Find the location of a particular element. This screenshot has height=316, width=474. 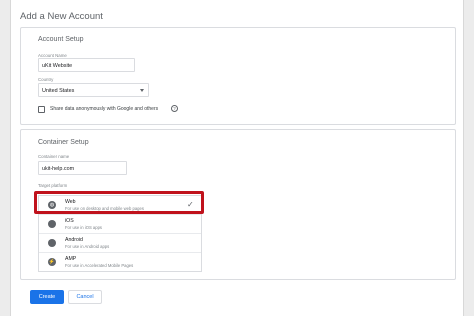

web-highlight-box is located at coordinates (119, 202).